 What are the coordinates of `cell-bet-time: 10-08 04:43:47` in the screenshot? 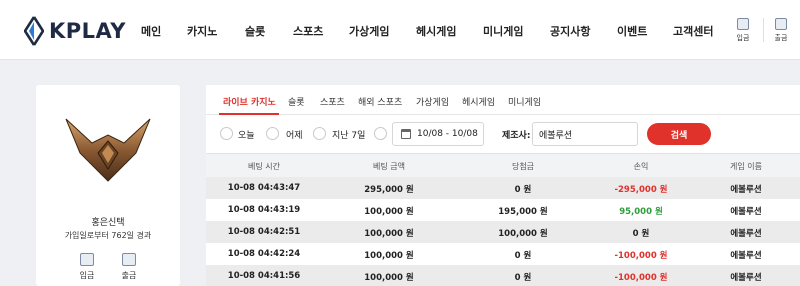 It's located at (264, 188).